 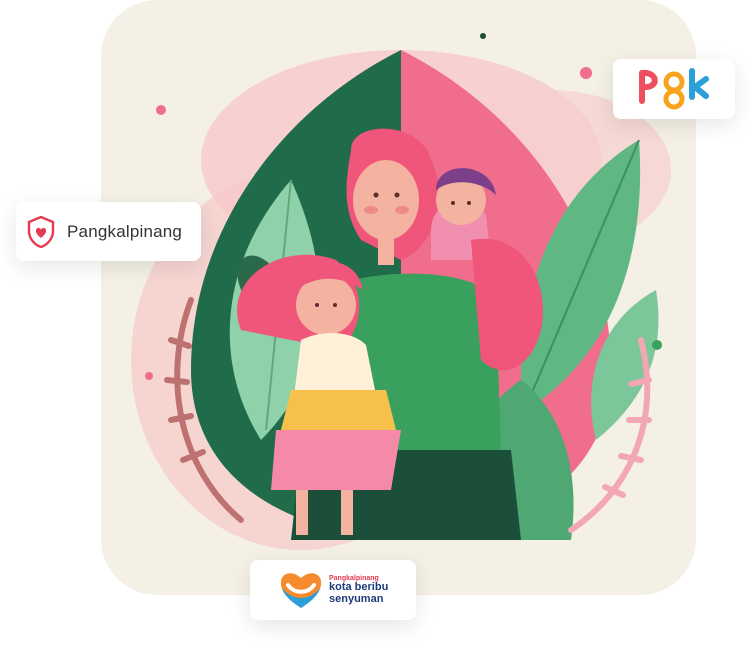 What do you see at coordinates (359, 587) in the screenshot?
I see `slogan-line-1: kota beribu` at bounding box center [359, 587].